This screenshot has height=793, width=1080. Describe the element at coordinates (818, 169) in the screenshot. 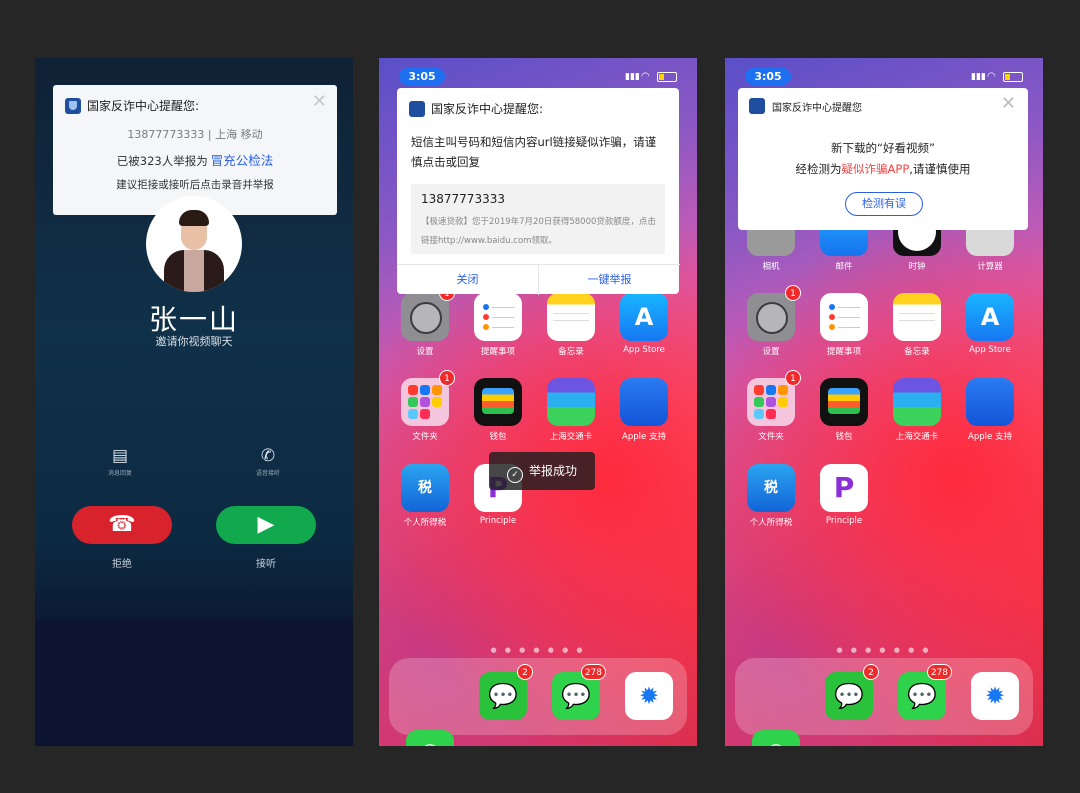

I see `detection-prefix: 经检测为` at that location.